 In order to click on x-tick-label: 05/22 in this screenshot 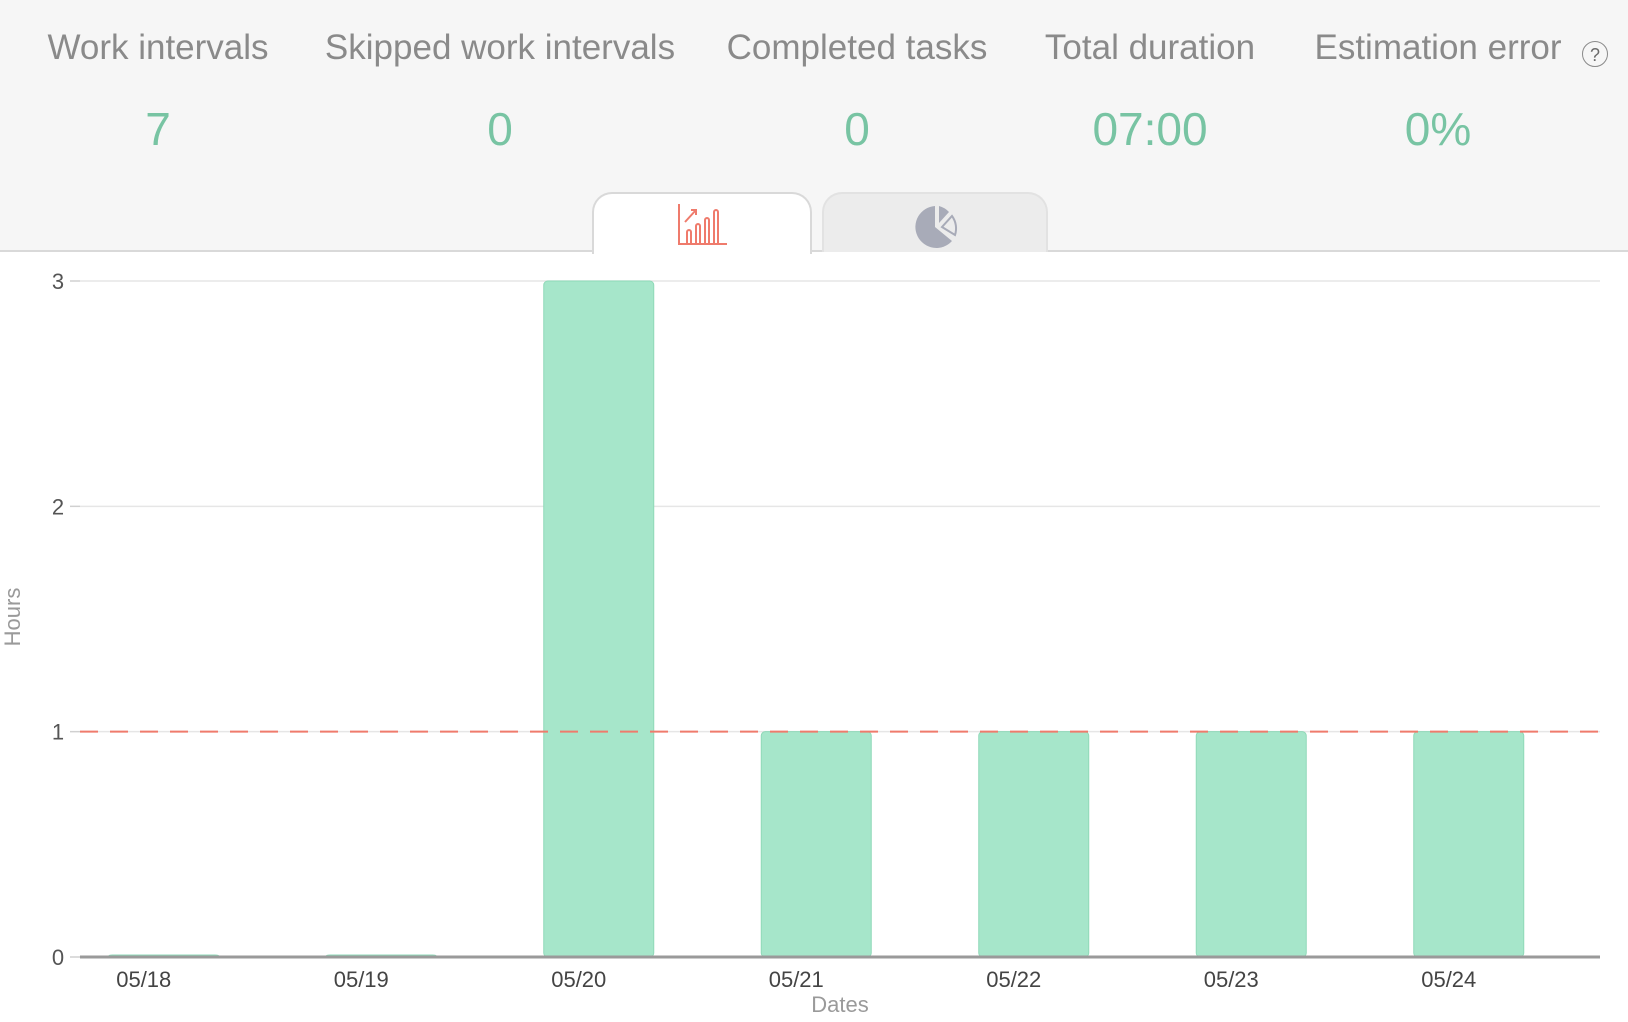, I will do `click(1013, 979)`.